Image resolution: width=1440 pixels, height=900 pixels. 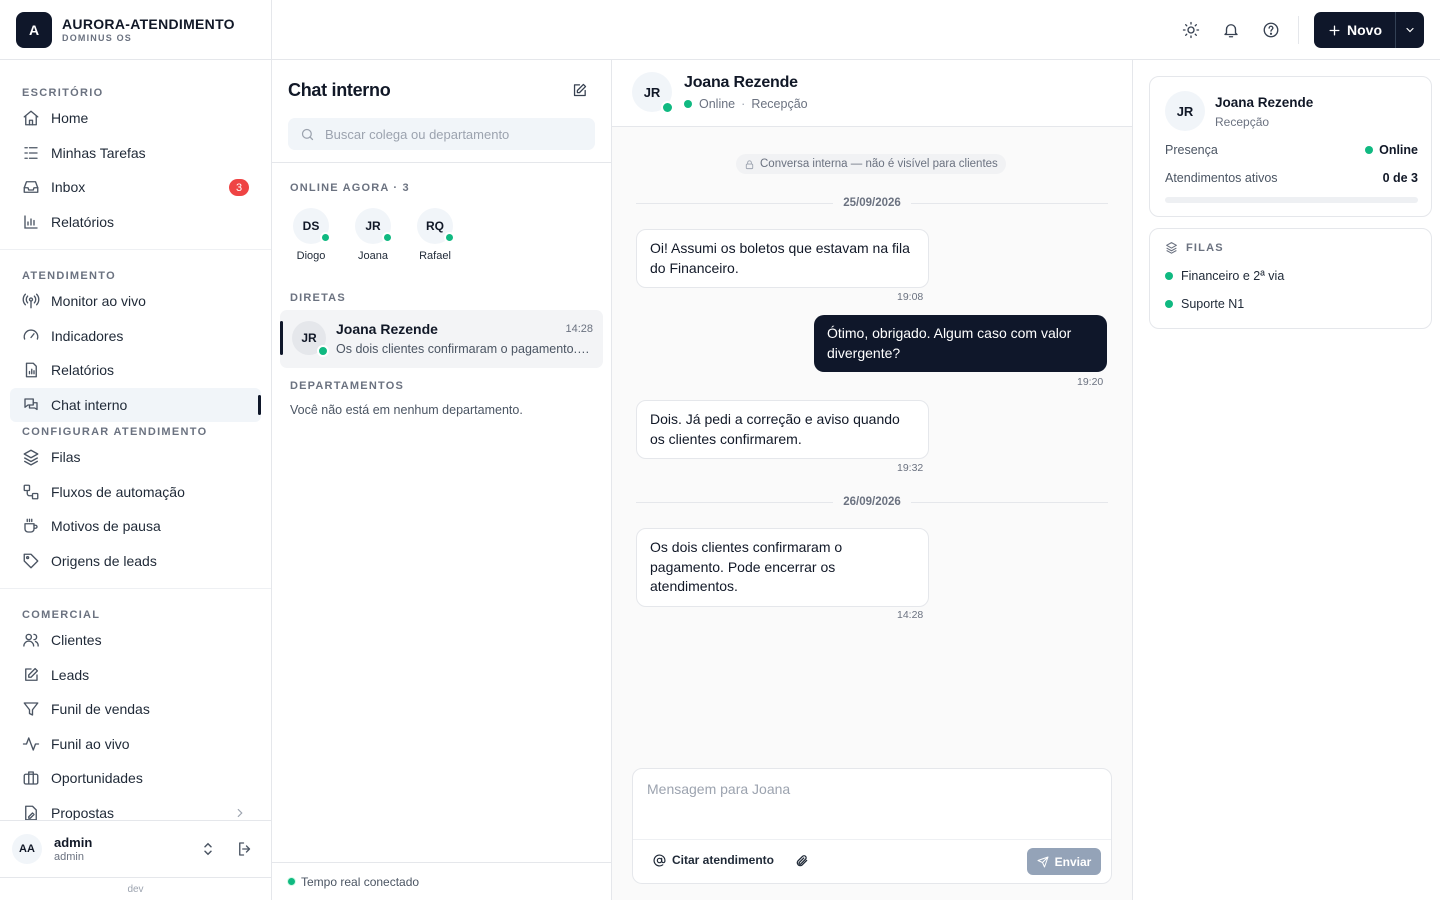 I want to click on online-user-name: Rafael, so click(x=435, y=256).